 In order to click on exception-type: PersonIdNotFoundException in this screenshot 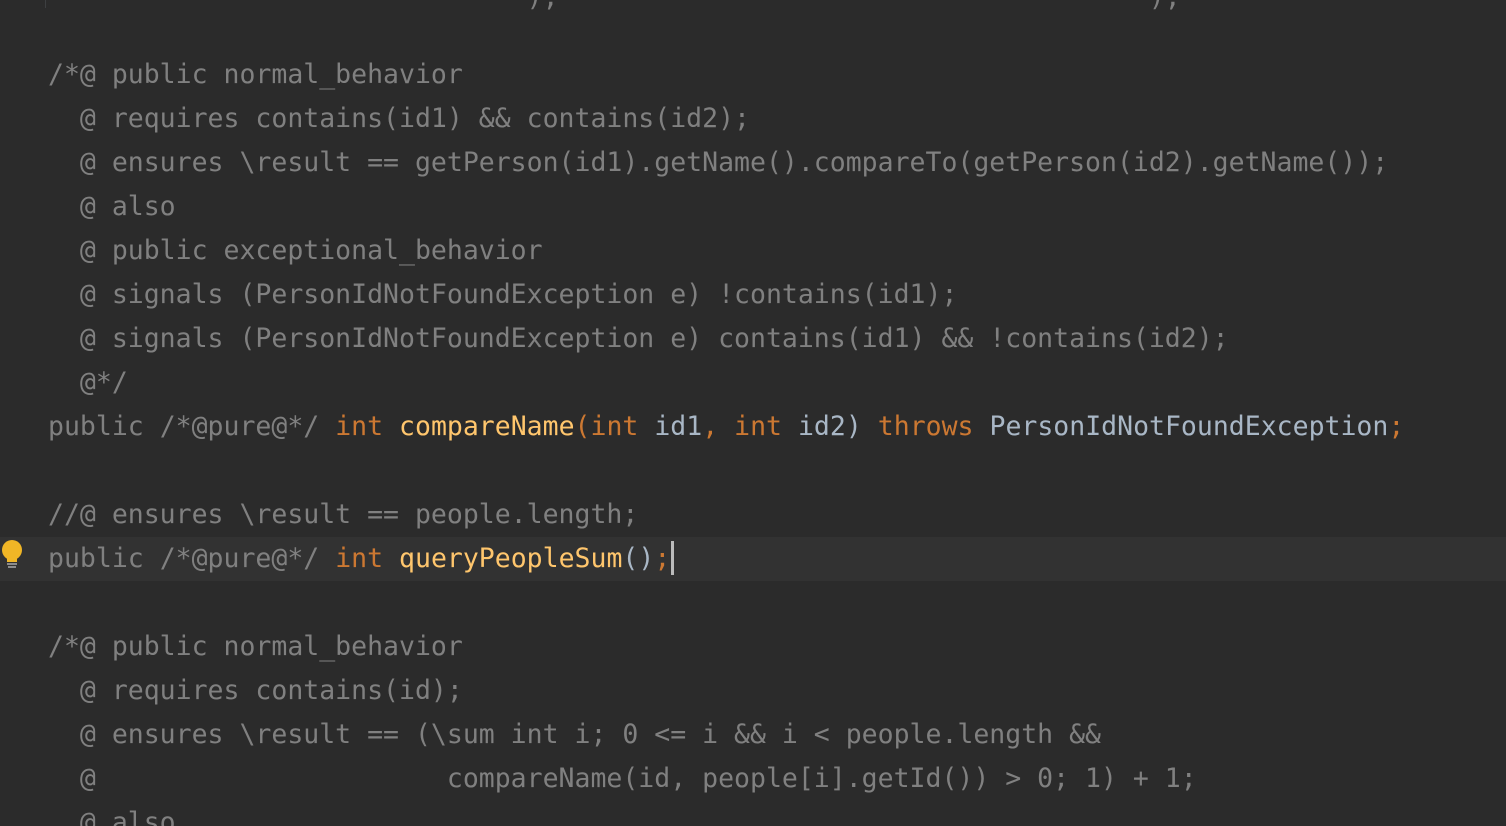, I will do `click(1189, 426)`.